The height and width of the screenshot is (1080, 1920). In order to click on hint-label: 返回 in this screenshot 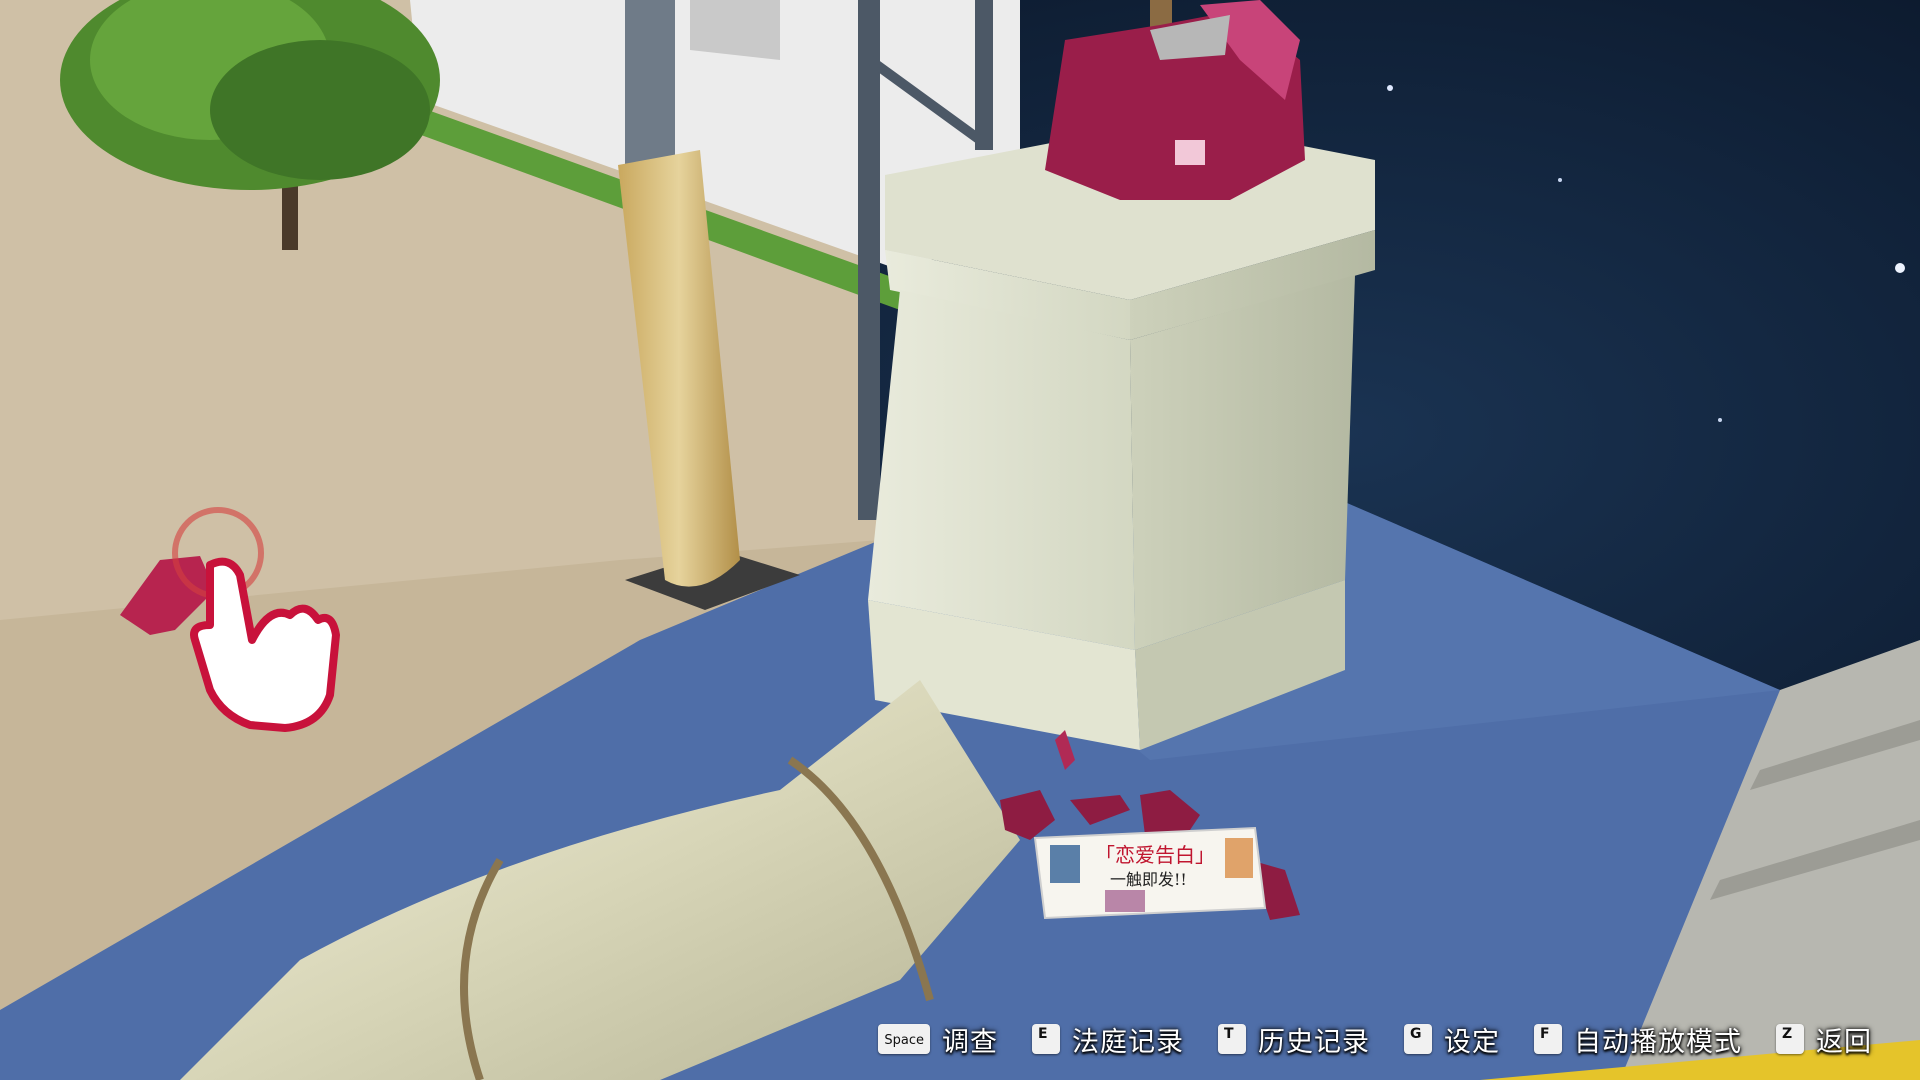, I will do `click(1844, 1042)`.